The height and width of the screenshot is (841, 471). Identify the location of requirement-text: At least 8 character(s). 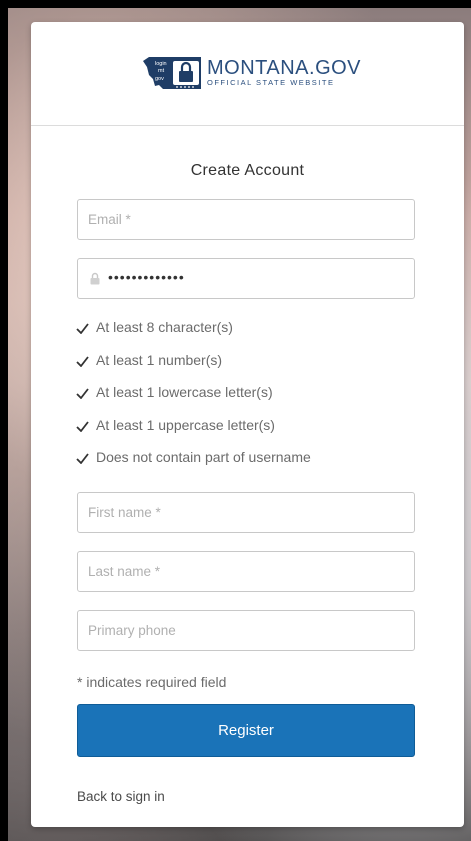
(164, 327).